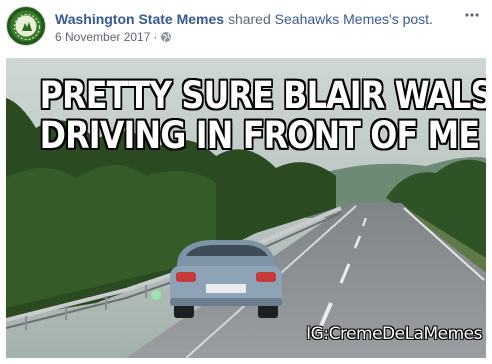 The height and width of the screenshot is (364, 492). Describe the element at coordinates (260, 135) in the screenshot. I see `meme-caption-line2: DRIVING IN FRONT OF ME` at that location.